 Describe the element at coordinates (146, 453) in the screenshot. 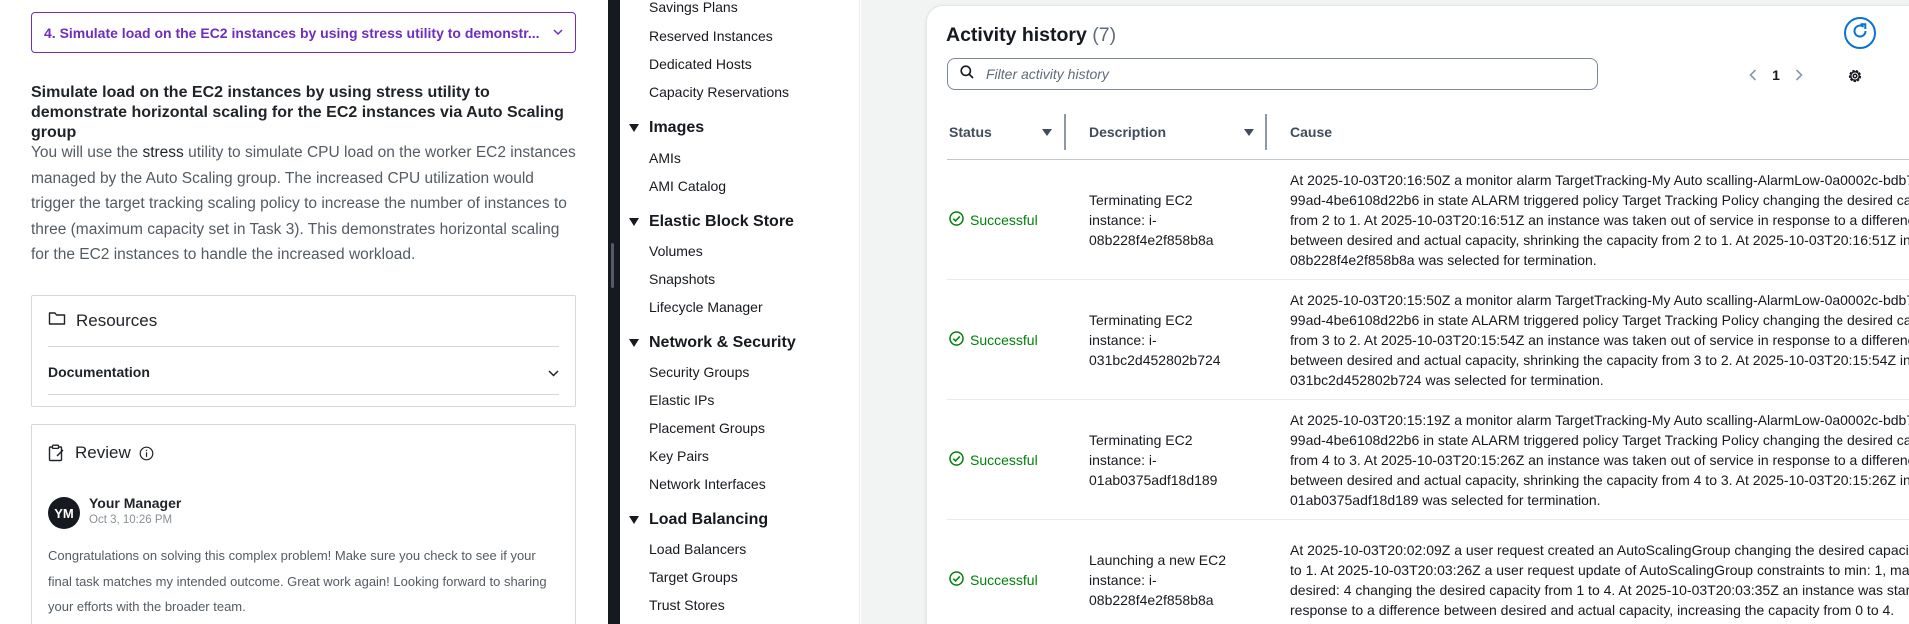

I see `info-icon` at that location.